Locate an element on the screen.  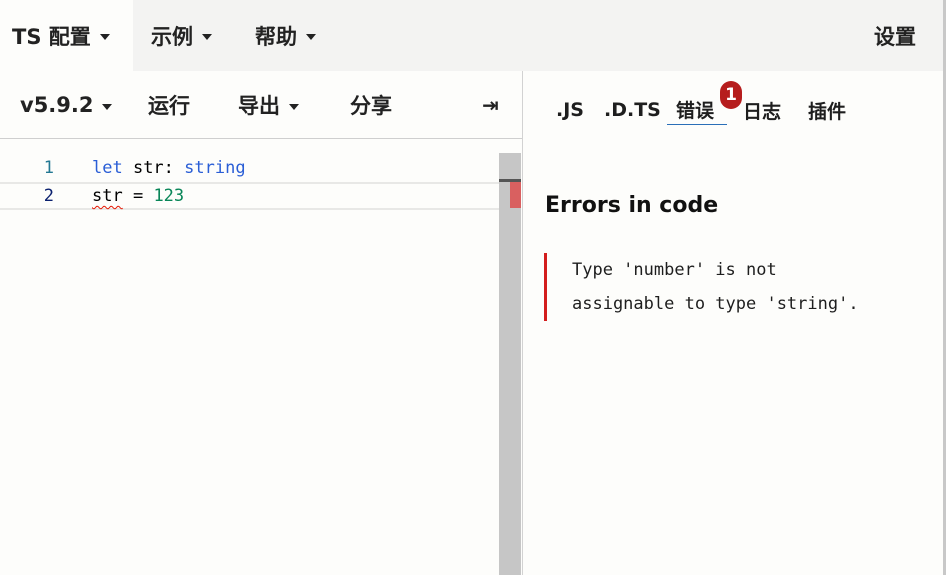
nav-settings-label: 设置 is located at coordinates (895, 36).